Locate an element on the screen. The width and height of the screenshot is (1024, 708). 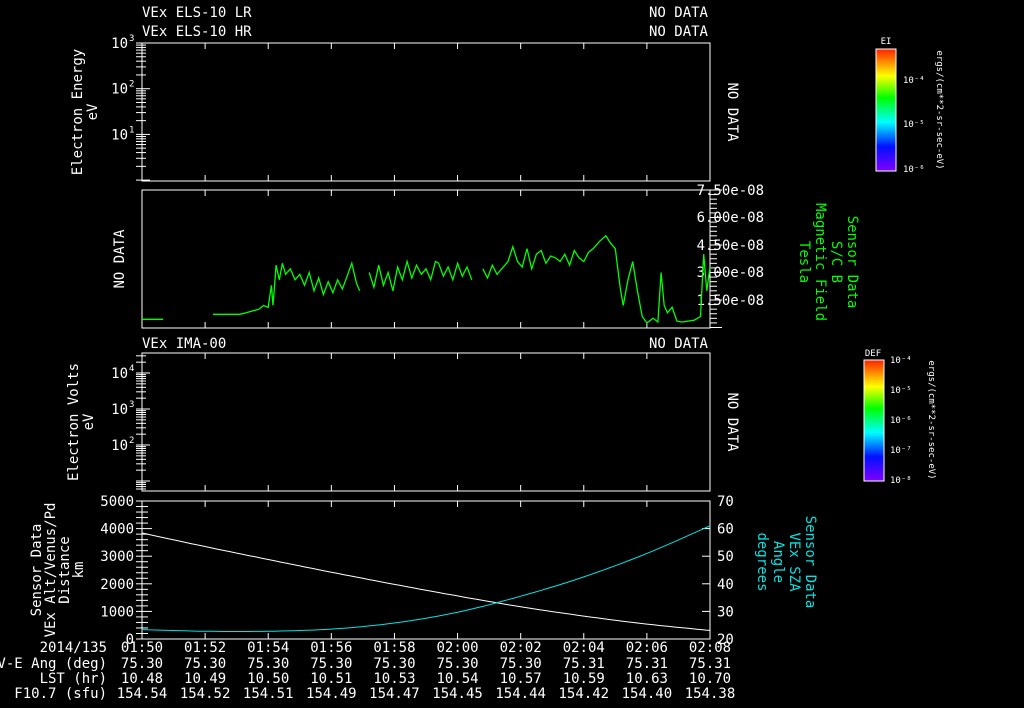
panel4-right-label: degrees is located at coordinates (762, 561).